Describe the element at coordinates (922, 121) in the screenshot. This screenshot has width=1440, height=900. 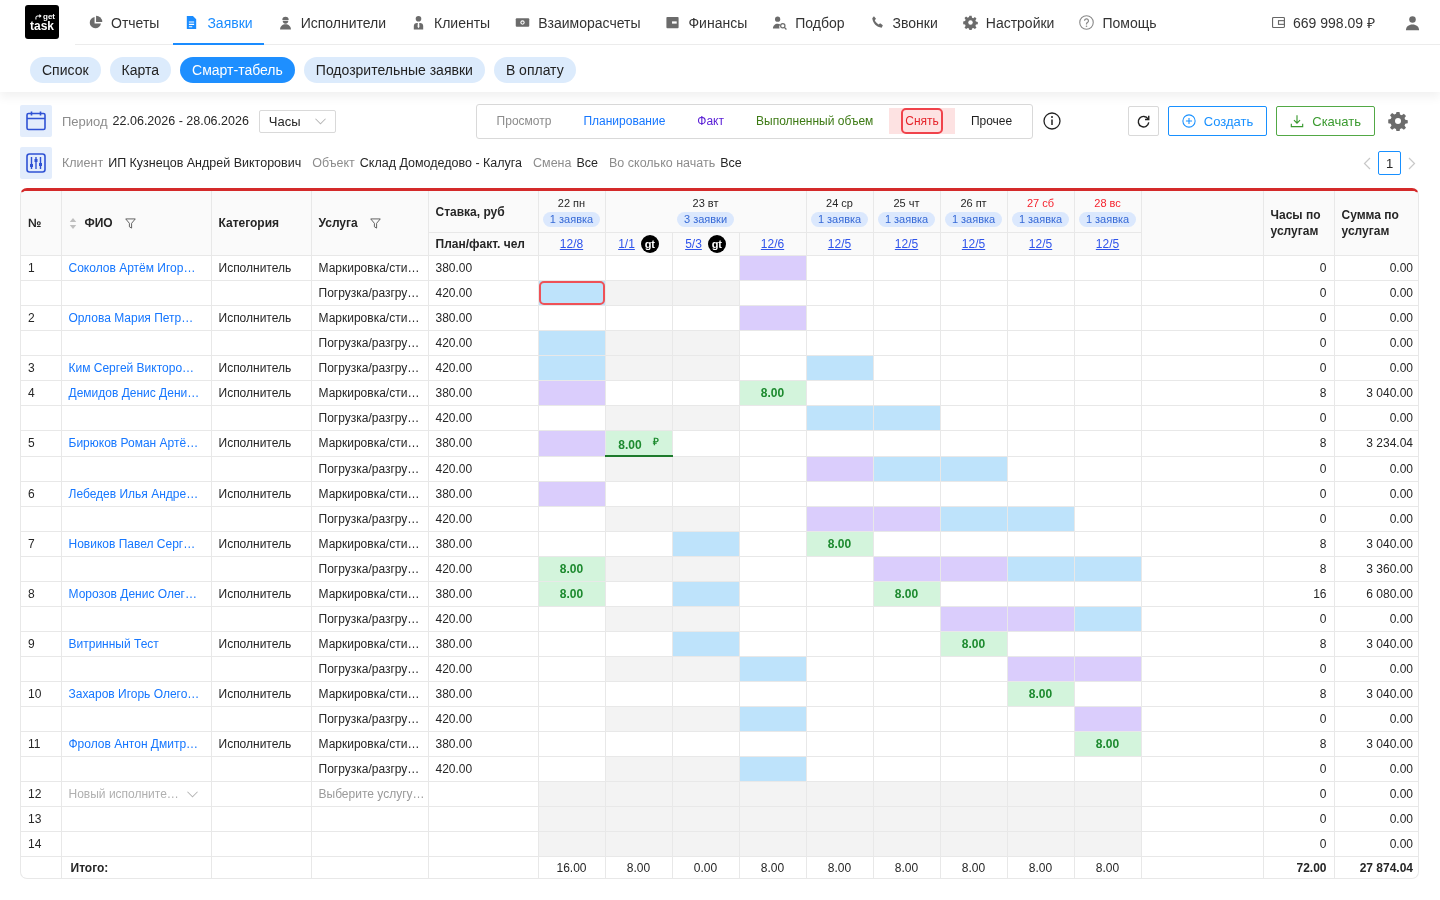
I see `mode-tab: Снять` at that location.